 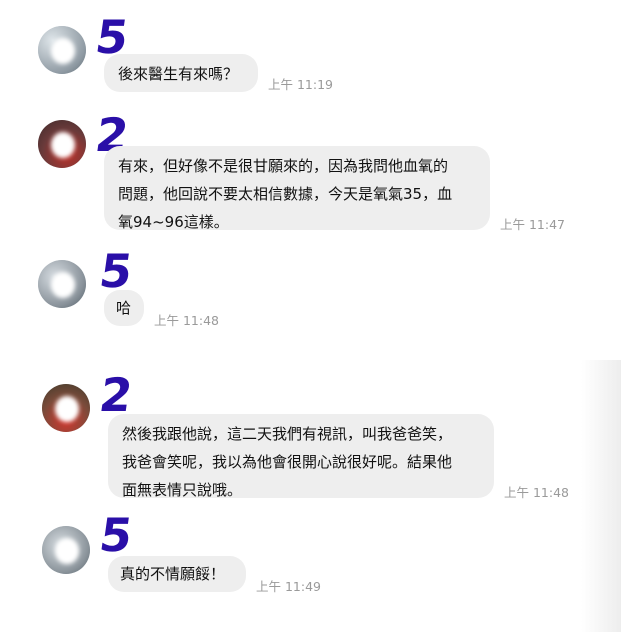 What do you see at coordinates (601, 496) in the screenshot?
I see `window-edge-shadow` at bounding box center [601, 496].